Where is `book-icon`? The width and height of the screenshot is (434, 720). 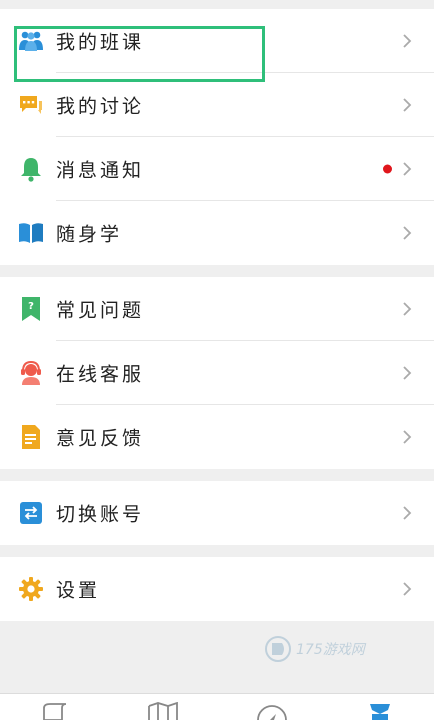 book-icon is located at coordinates (31, 233).